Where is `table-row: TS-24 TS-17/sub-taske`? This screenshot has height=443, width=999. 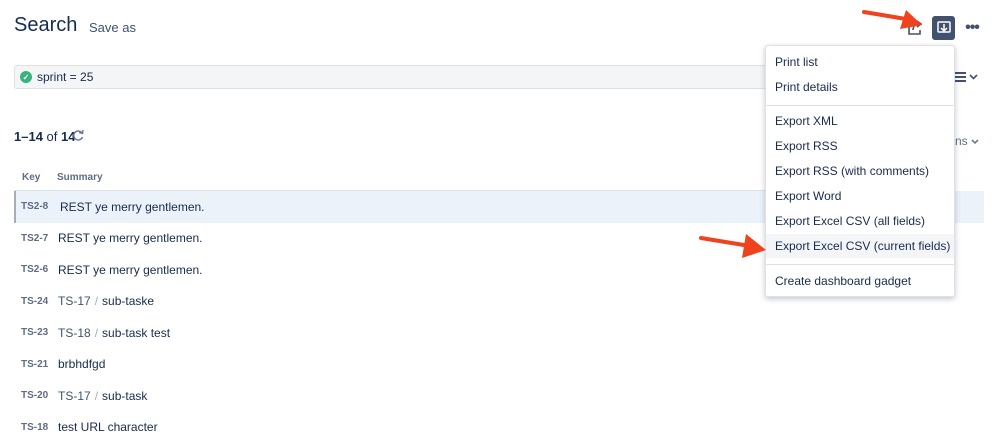
table-row: TS-24 TS-17/sub-taske is located at coordinates (394, 302).